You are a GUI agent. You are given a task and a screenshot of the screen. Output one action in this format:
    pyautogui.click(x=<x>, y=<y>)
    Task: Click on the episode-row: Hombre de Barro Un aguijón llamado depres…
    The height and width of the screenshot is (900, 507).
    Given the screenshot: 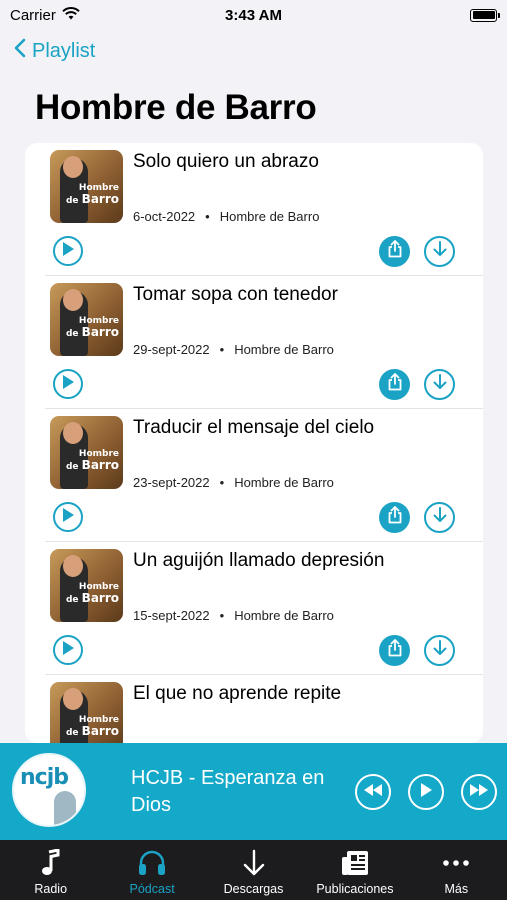 What is the action you would take?
    pyautogui.click(x=264, y=608)
    